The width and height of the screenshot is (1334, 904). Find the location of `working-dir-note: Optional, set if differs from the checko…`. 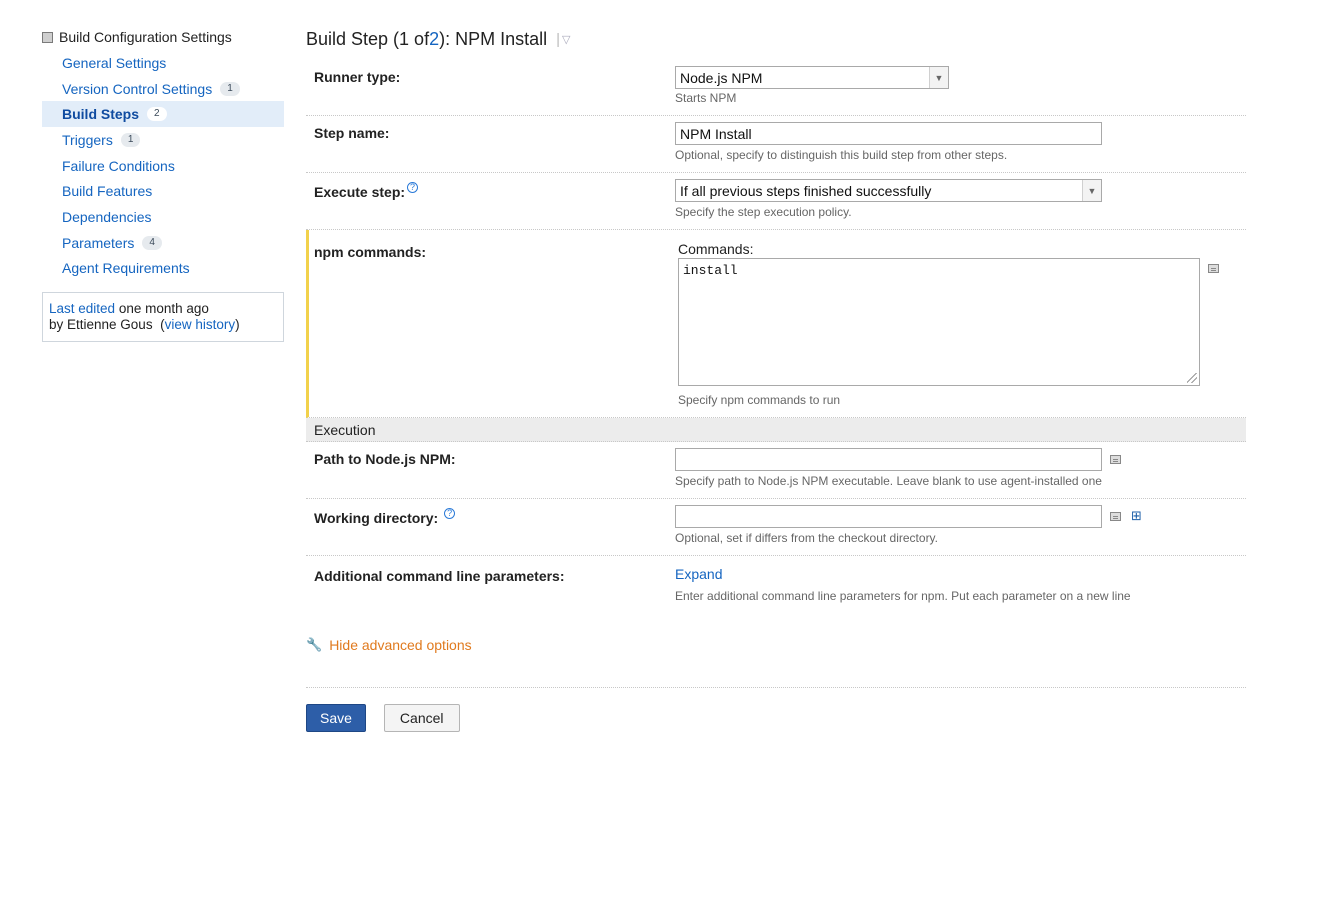

working-dir-note: Optional, set if differs from the checko… is located at coordinates (807, 538).